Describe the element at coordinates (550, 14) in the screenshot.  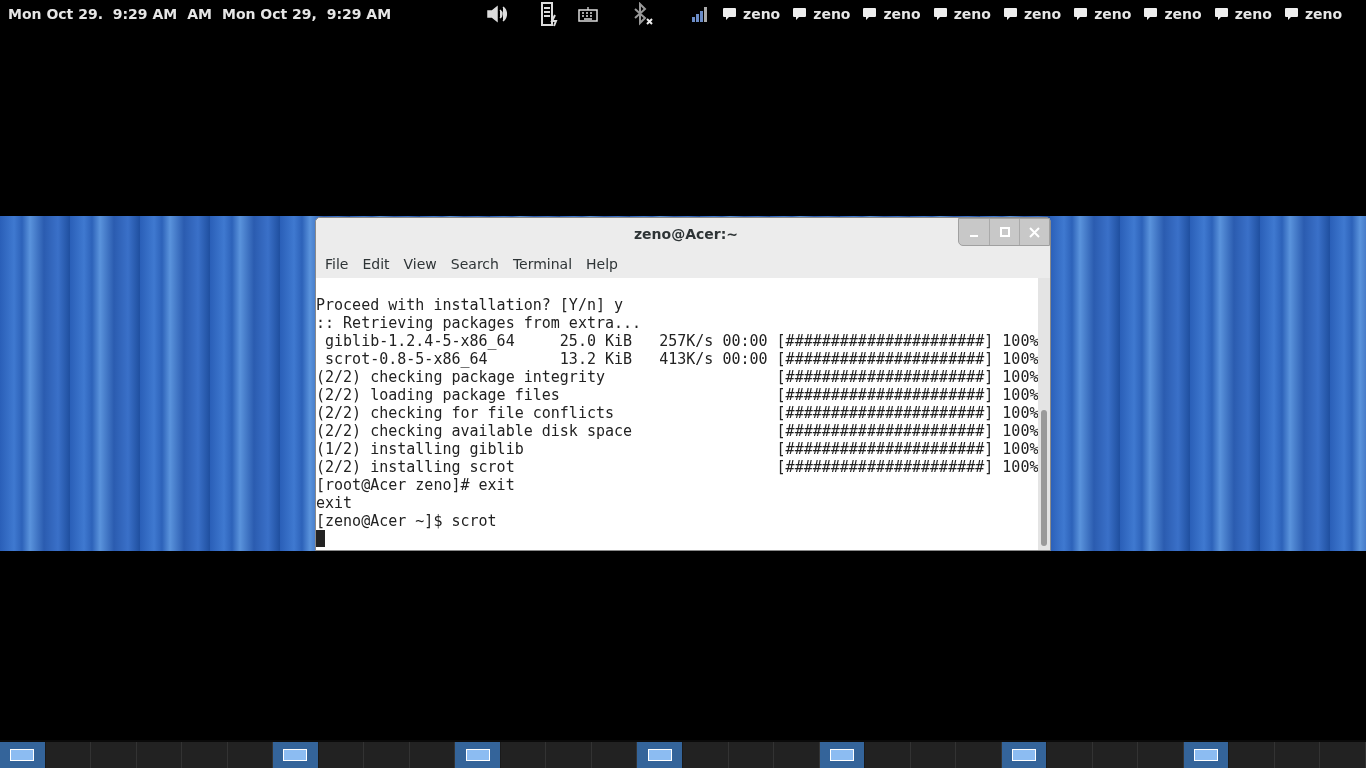
I see `battery-icon` at that location.